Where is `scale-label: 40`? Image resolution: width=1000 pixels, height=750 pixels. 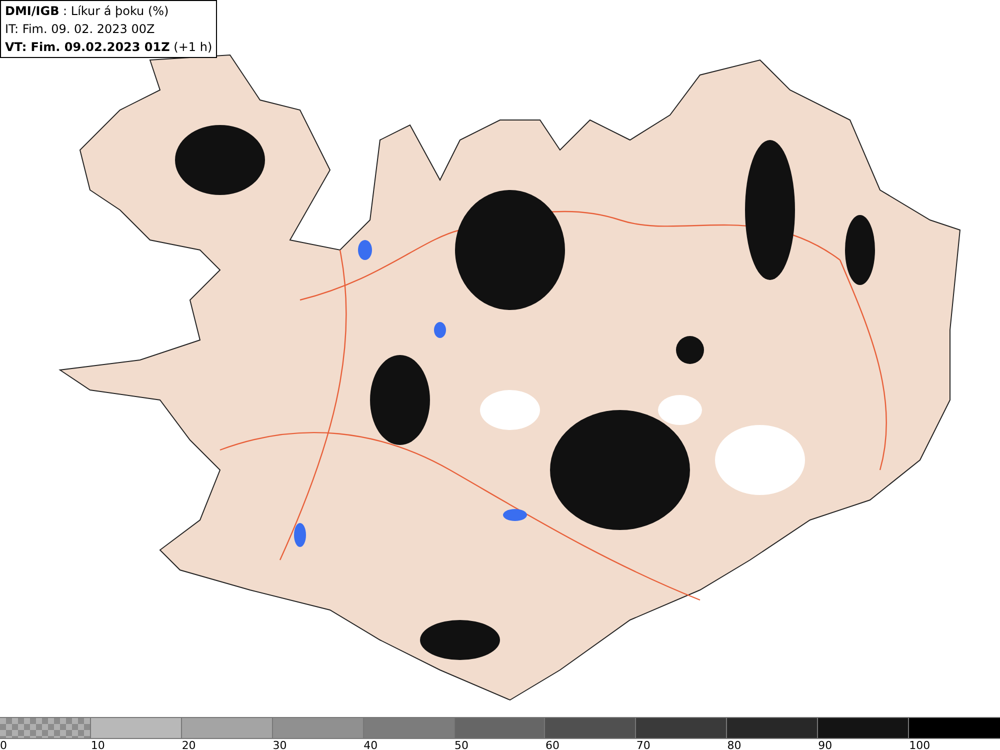 scale-label: 40 is located at coordinates (371, 744).